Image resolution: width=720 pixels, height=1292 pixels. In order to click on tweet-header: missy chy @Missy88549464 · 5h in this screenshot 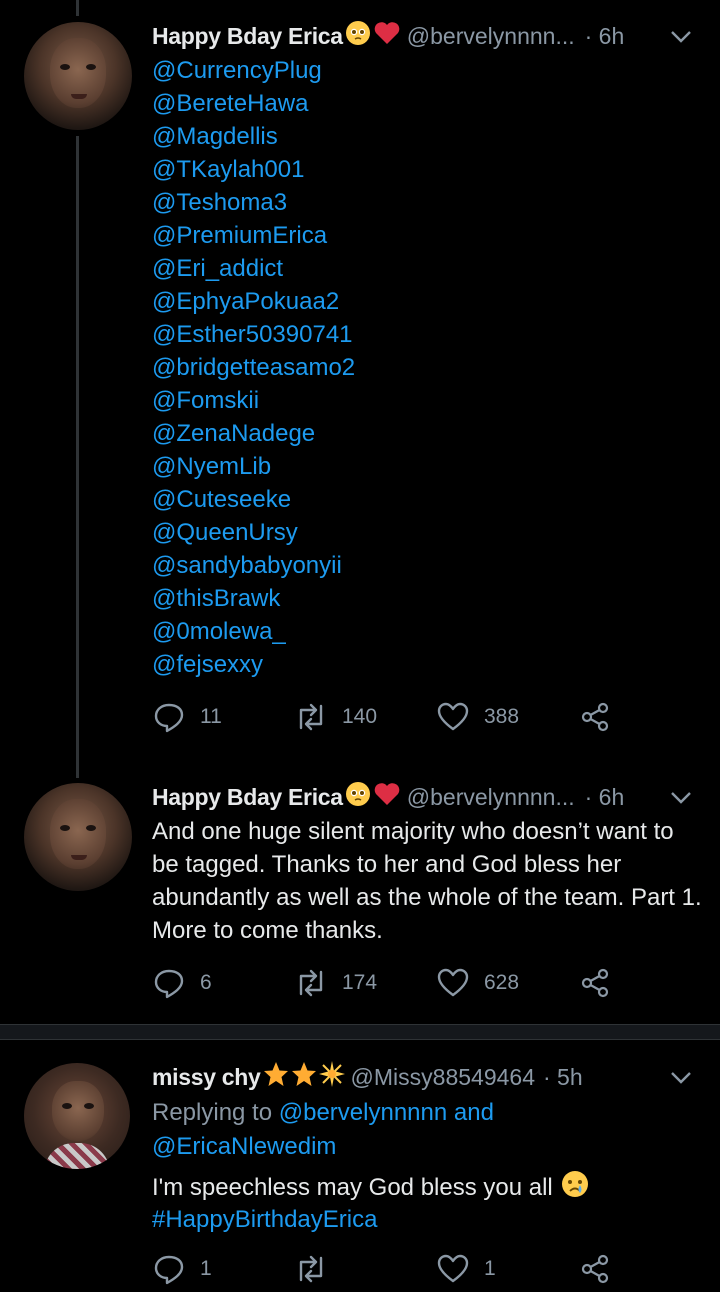, I will do `click(367, 1077)`.